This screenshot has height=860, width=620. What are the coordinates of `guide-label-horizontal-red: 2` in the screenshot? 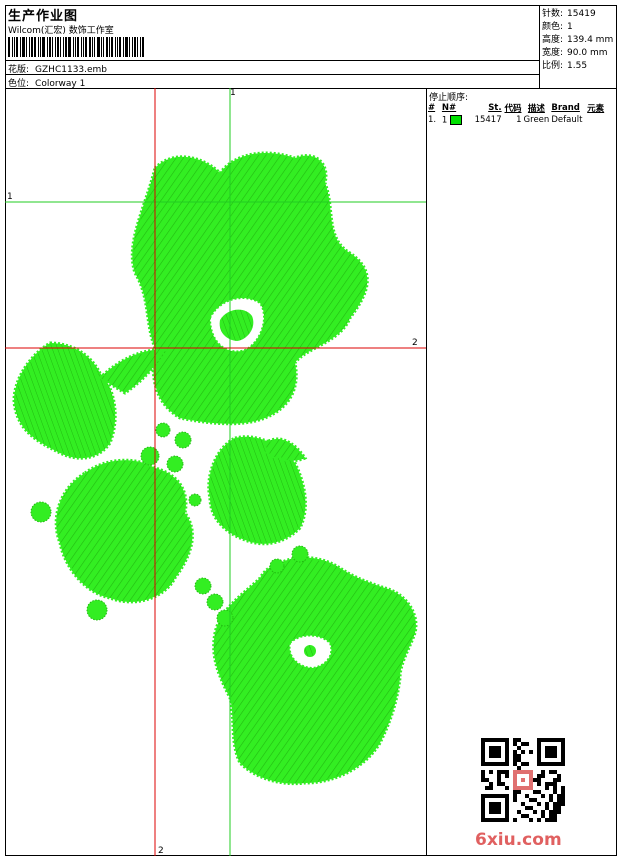 It's located at (415, 343).